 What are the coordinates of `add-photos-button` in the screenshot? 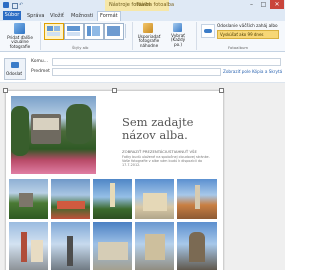 It's located at (19, 28).